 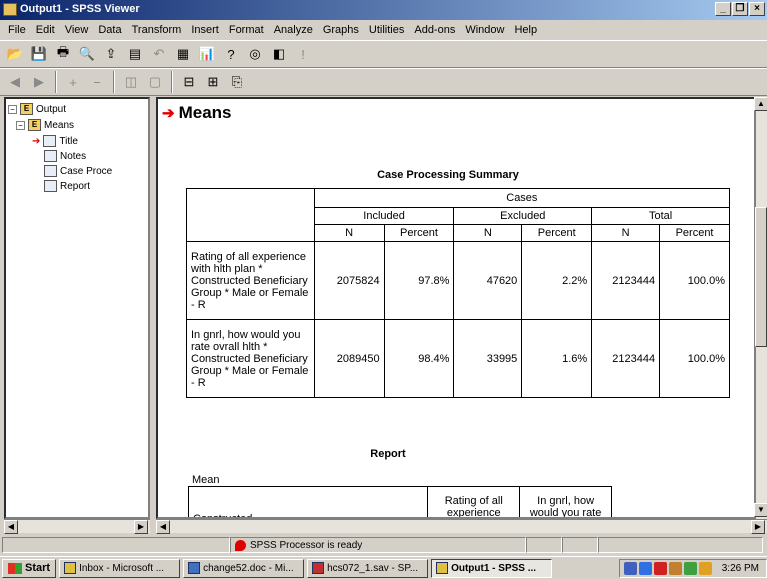 What do you see at coordinates (213, 82) in the screenshot?
I see `insert-title-icon: ⊞` at bounding box center [213, 82].